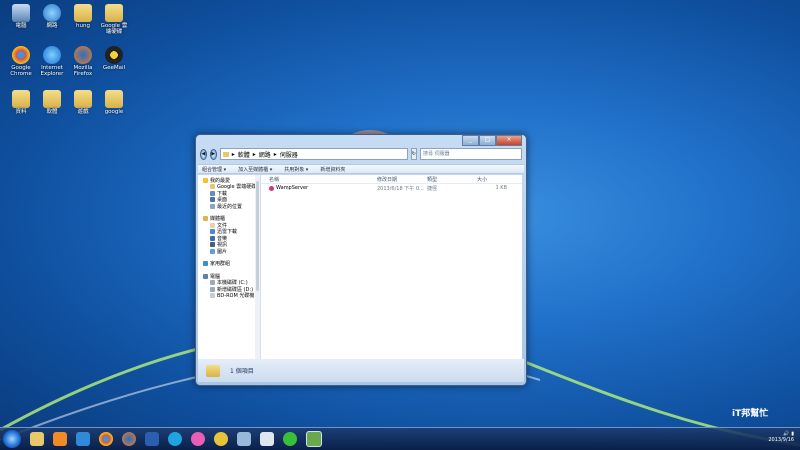 The width and height of the screenshot is (800, 450). Describe the element at coordinates (221, 439) in the screenshot. I see `game-taskbar-icon` at that location.